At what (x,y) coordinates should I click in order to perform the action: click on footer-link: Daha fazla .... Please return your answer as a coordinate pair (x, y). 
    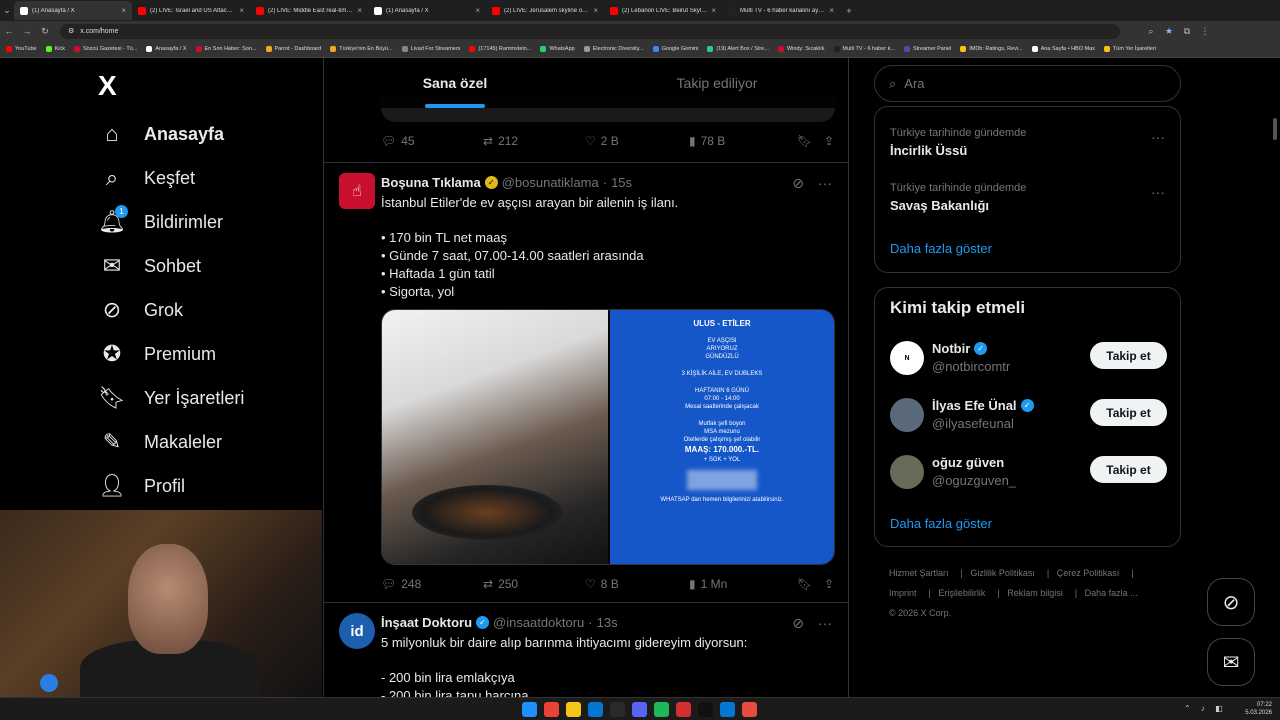
    Looking at the image, I should click on (1111, 593).